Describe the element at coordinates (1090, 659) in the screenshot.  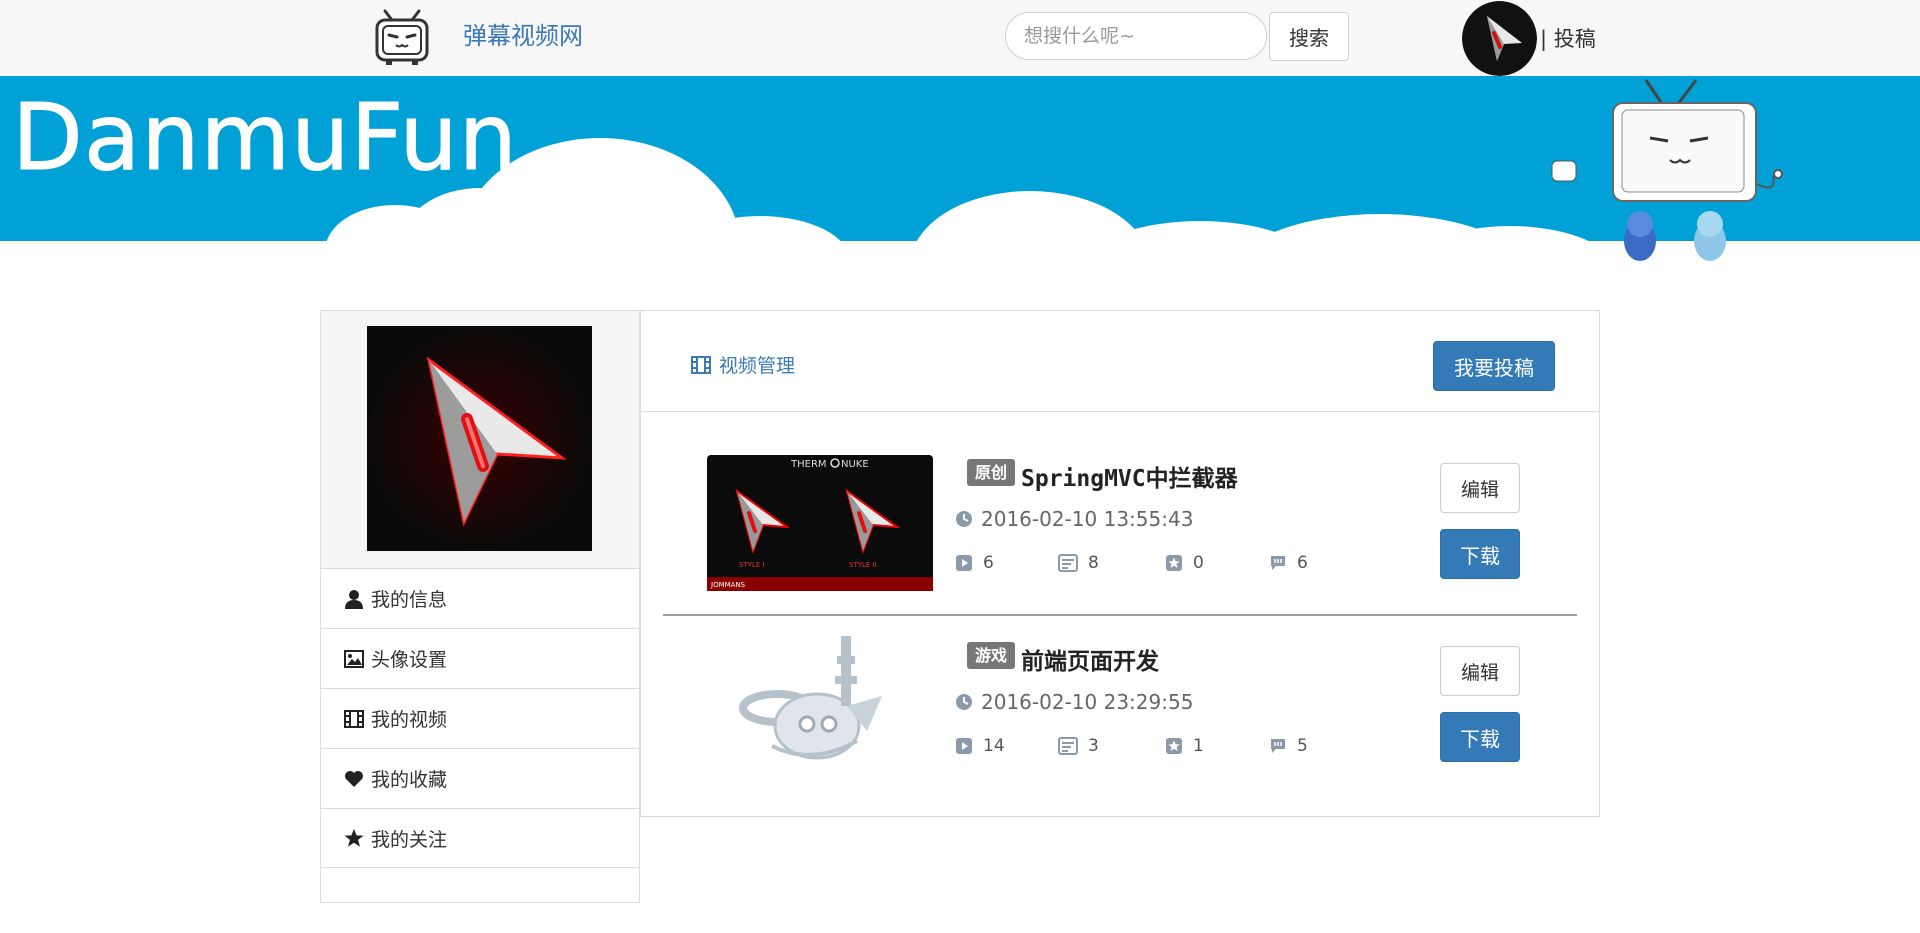
I see `video-title: 前端页面开发` at that location.